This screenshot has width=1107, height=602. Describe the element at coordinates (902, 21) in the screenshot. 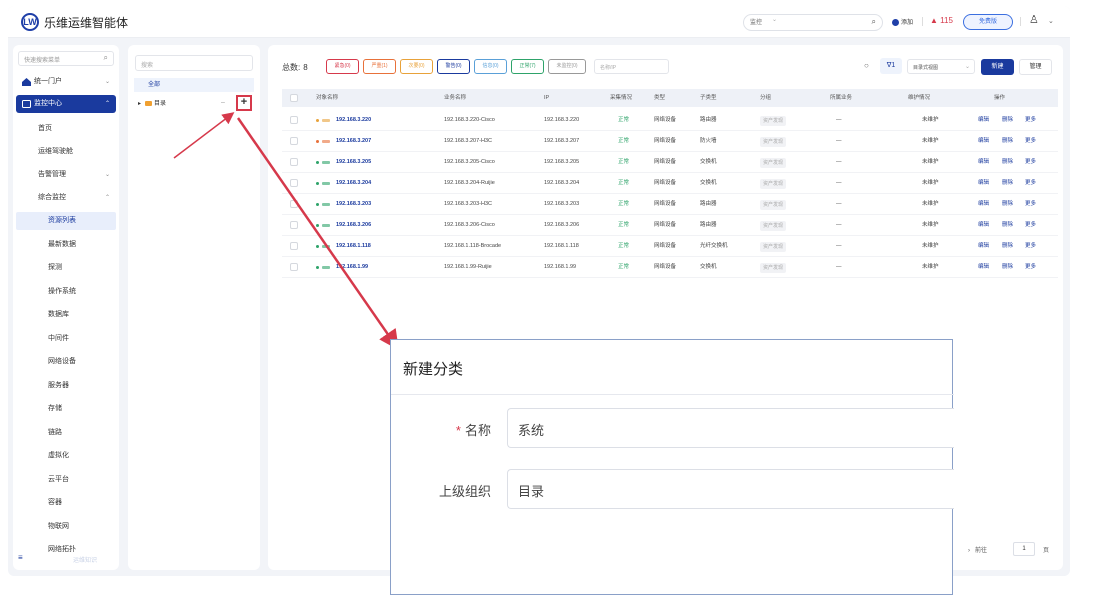

I see `add-button: 添加` at that location.